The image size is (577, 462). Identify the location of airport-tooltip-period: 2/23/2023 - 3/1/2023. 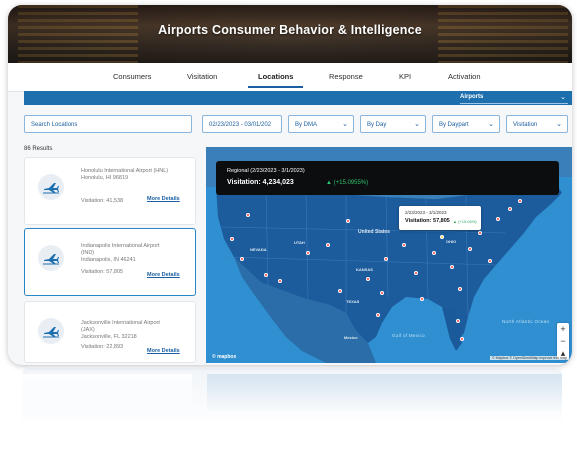
(426, 212).